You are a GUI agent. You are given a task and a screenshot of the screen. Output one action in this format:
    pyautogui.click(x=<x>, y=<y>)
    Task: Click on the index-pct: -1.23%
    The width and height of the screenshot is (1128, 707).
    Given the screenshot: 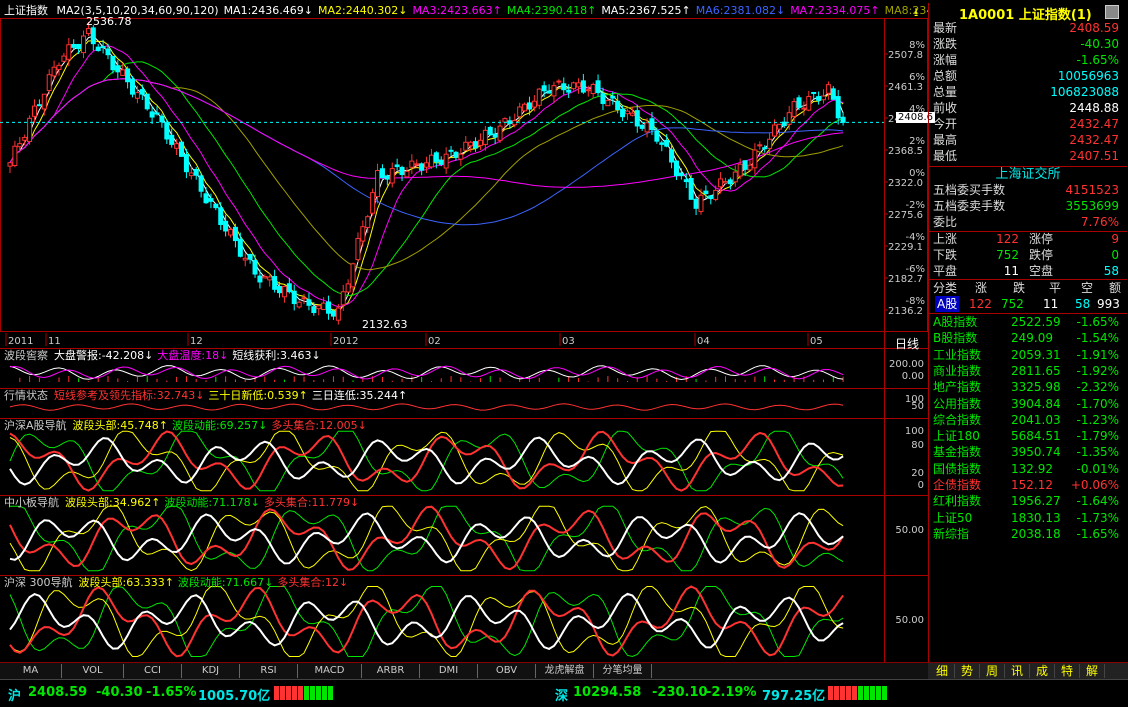 What is the action you would take?
    pyautogui.click(x=1097, y=419)
    